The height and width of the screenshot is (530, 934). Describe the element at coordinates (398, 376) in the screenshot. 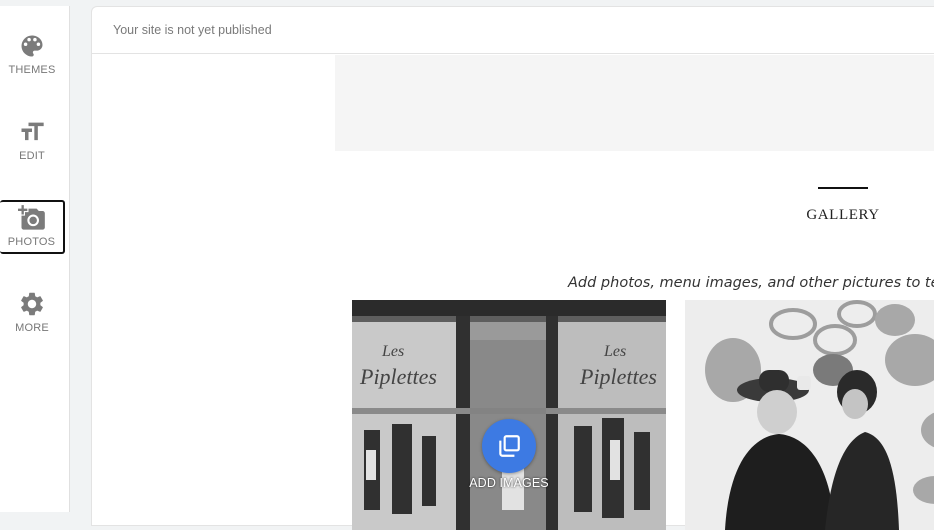

I see `shop-sign-line2: Piplettes` at that location.